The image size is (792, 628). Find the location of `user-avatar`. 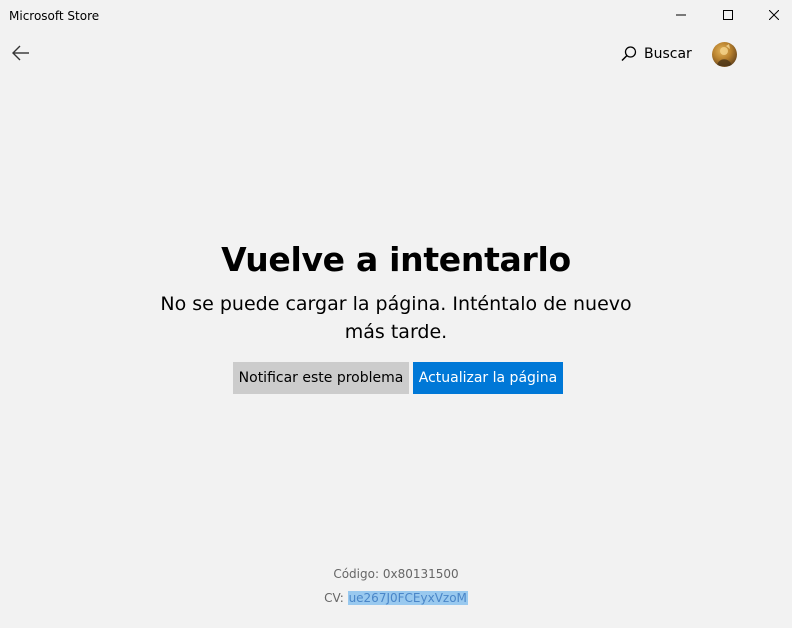

user-avatar is located at coordinates (724, 54).